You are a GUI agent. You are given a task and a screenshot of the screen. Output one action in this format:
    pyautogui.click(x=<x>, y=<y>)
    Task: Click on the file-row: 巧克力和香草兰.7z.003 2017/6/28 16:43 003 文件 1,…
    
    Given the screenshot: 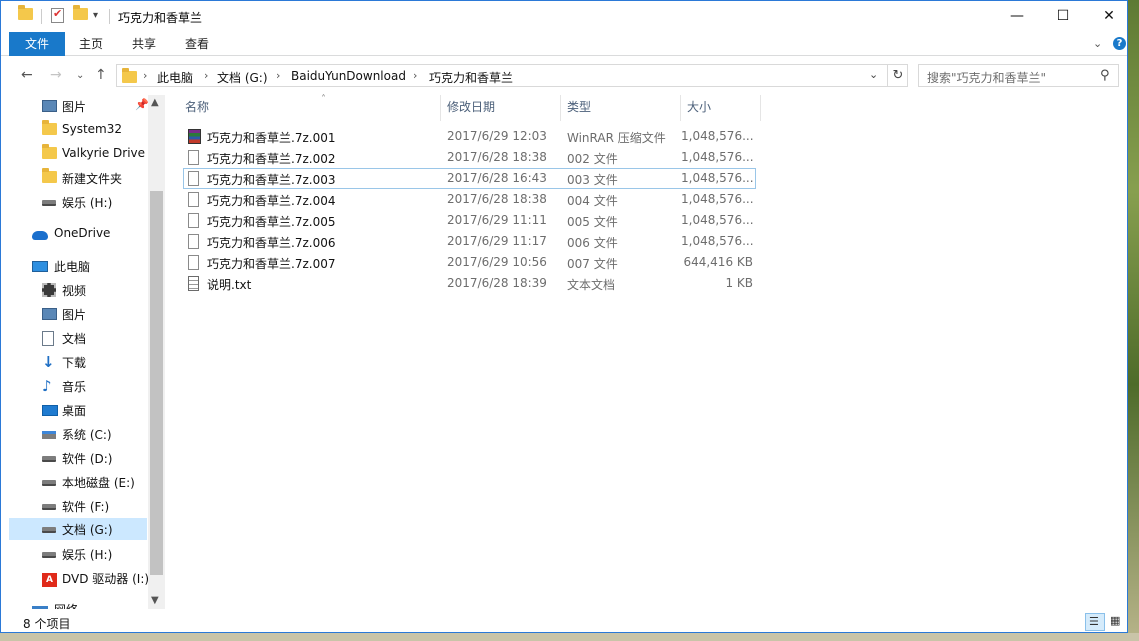 What is the action you would take?
    pyautogui.click(x=469, y=178)
    